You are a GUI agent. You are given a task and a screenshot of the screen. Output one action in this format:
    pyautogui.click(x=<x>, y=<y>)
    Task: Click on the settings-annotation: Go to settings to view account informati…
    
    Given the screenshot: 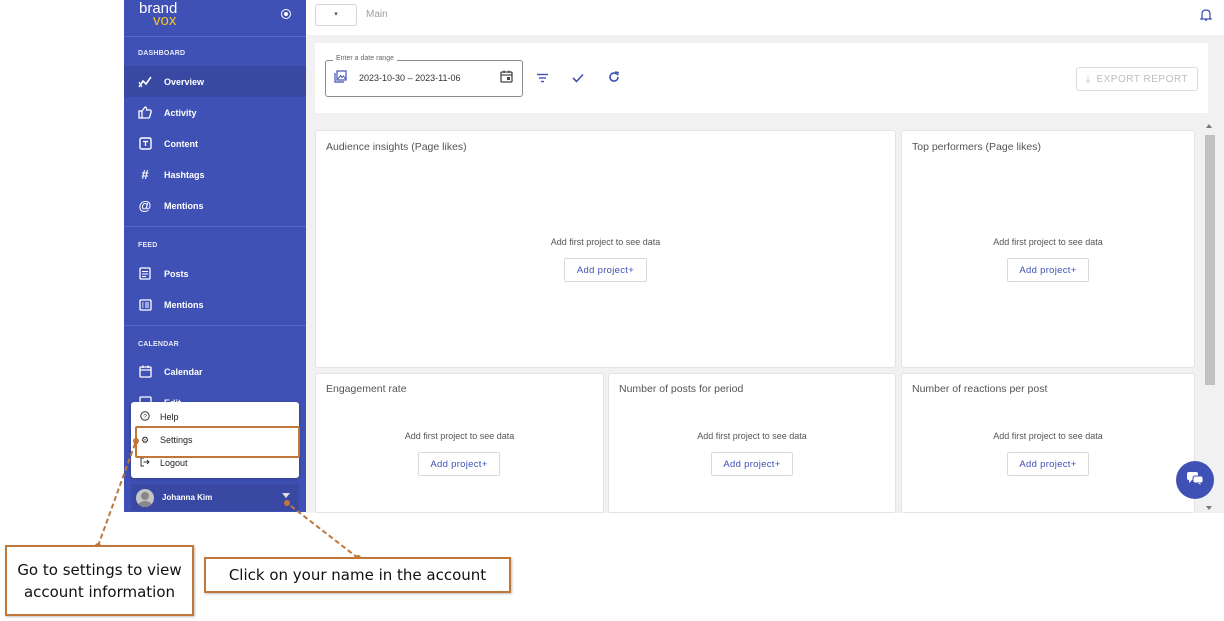 What is the action you would take?
    pyautogui.click(x=99, y=580)
    